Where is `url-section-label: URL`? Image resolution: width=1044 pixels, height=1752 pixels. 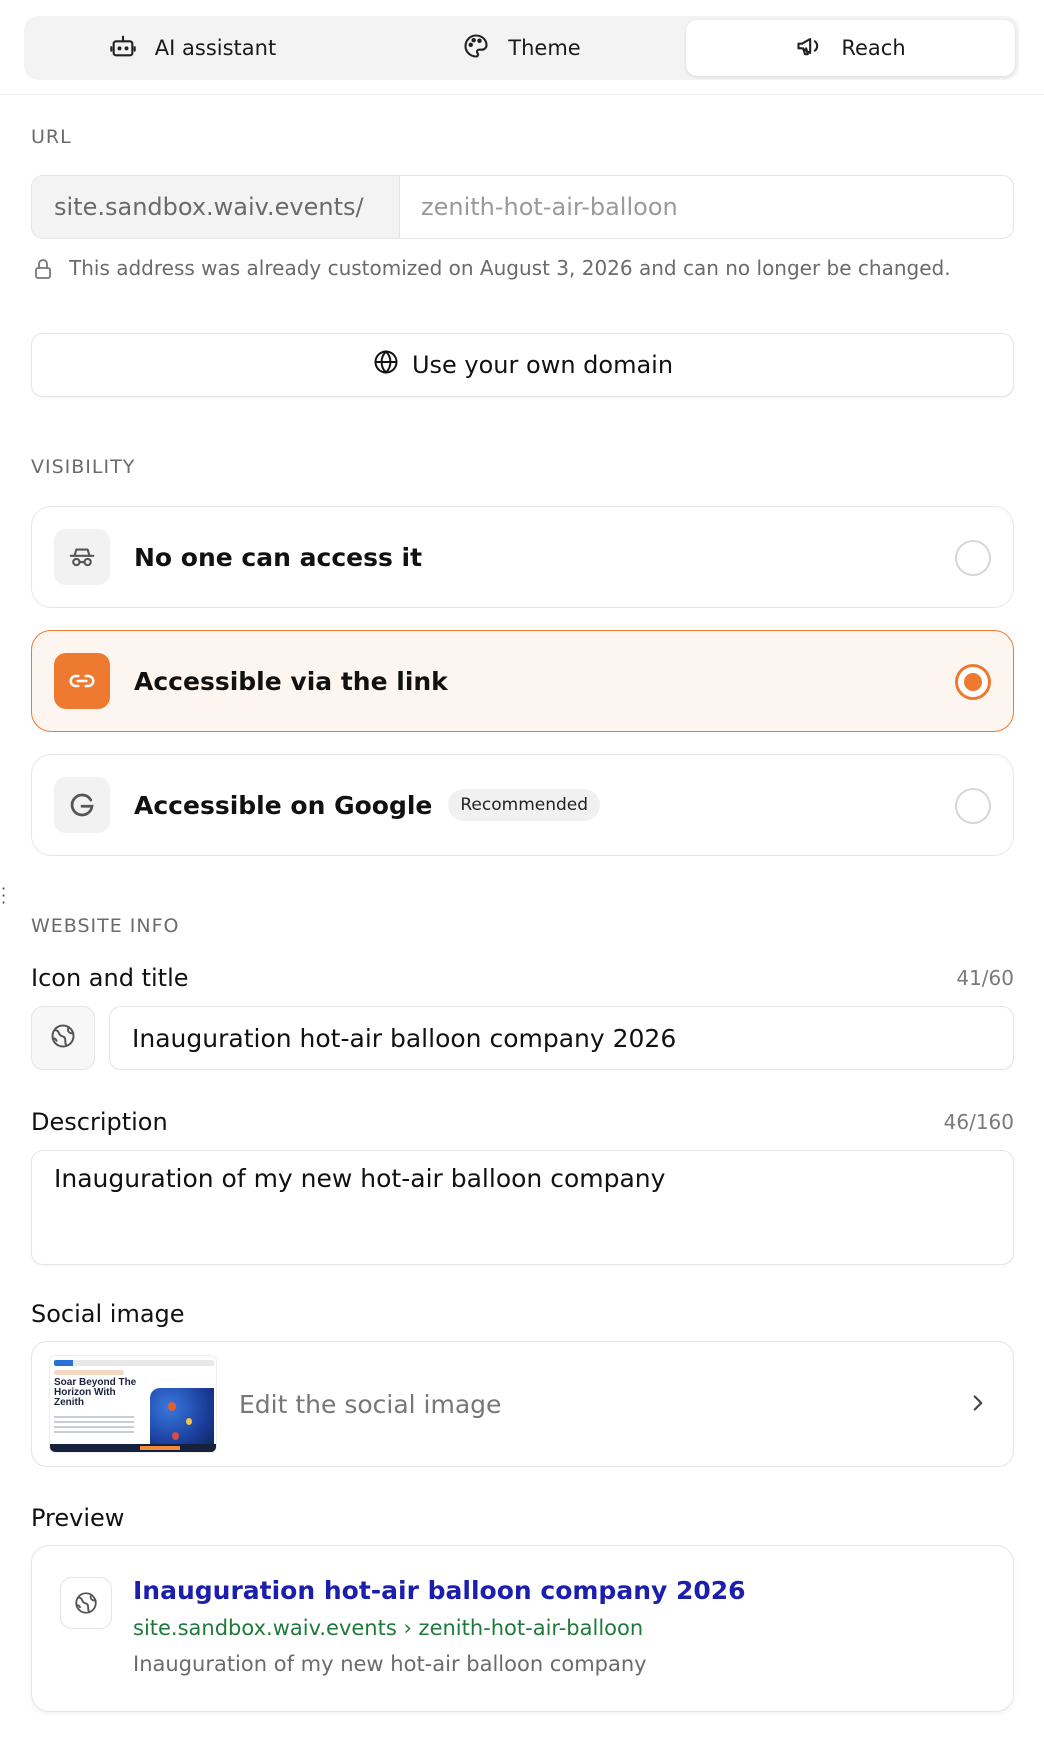
url-section-label: URL is located at coordinates (51, 137).